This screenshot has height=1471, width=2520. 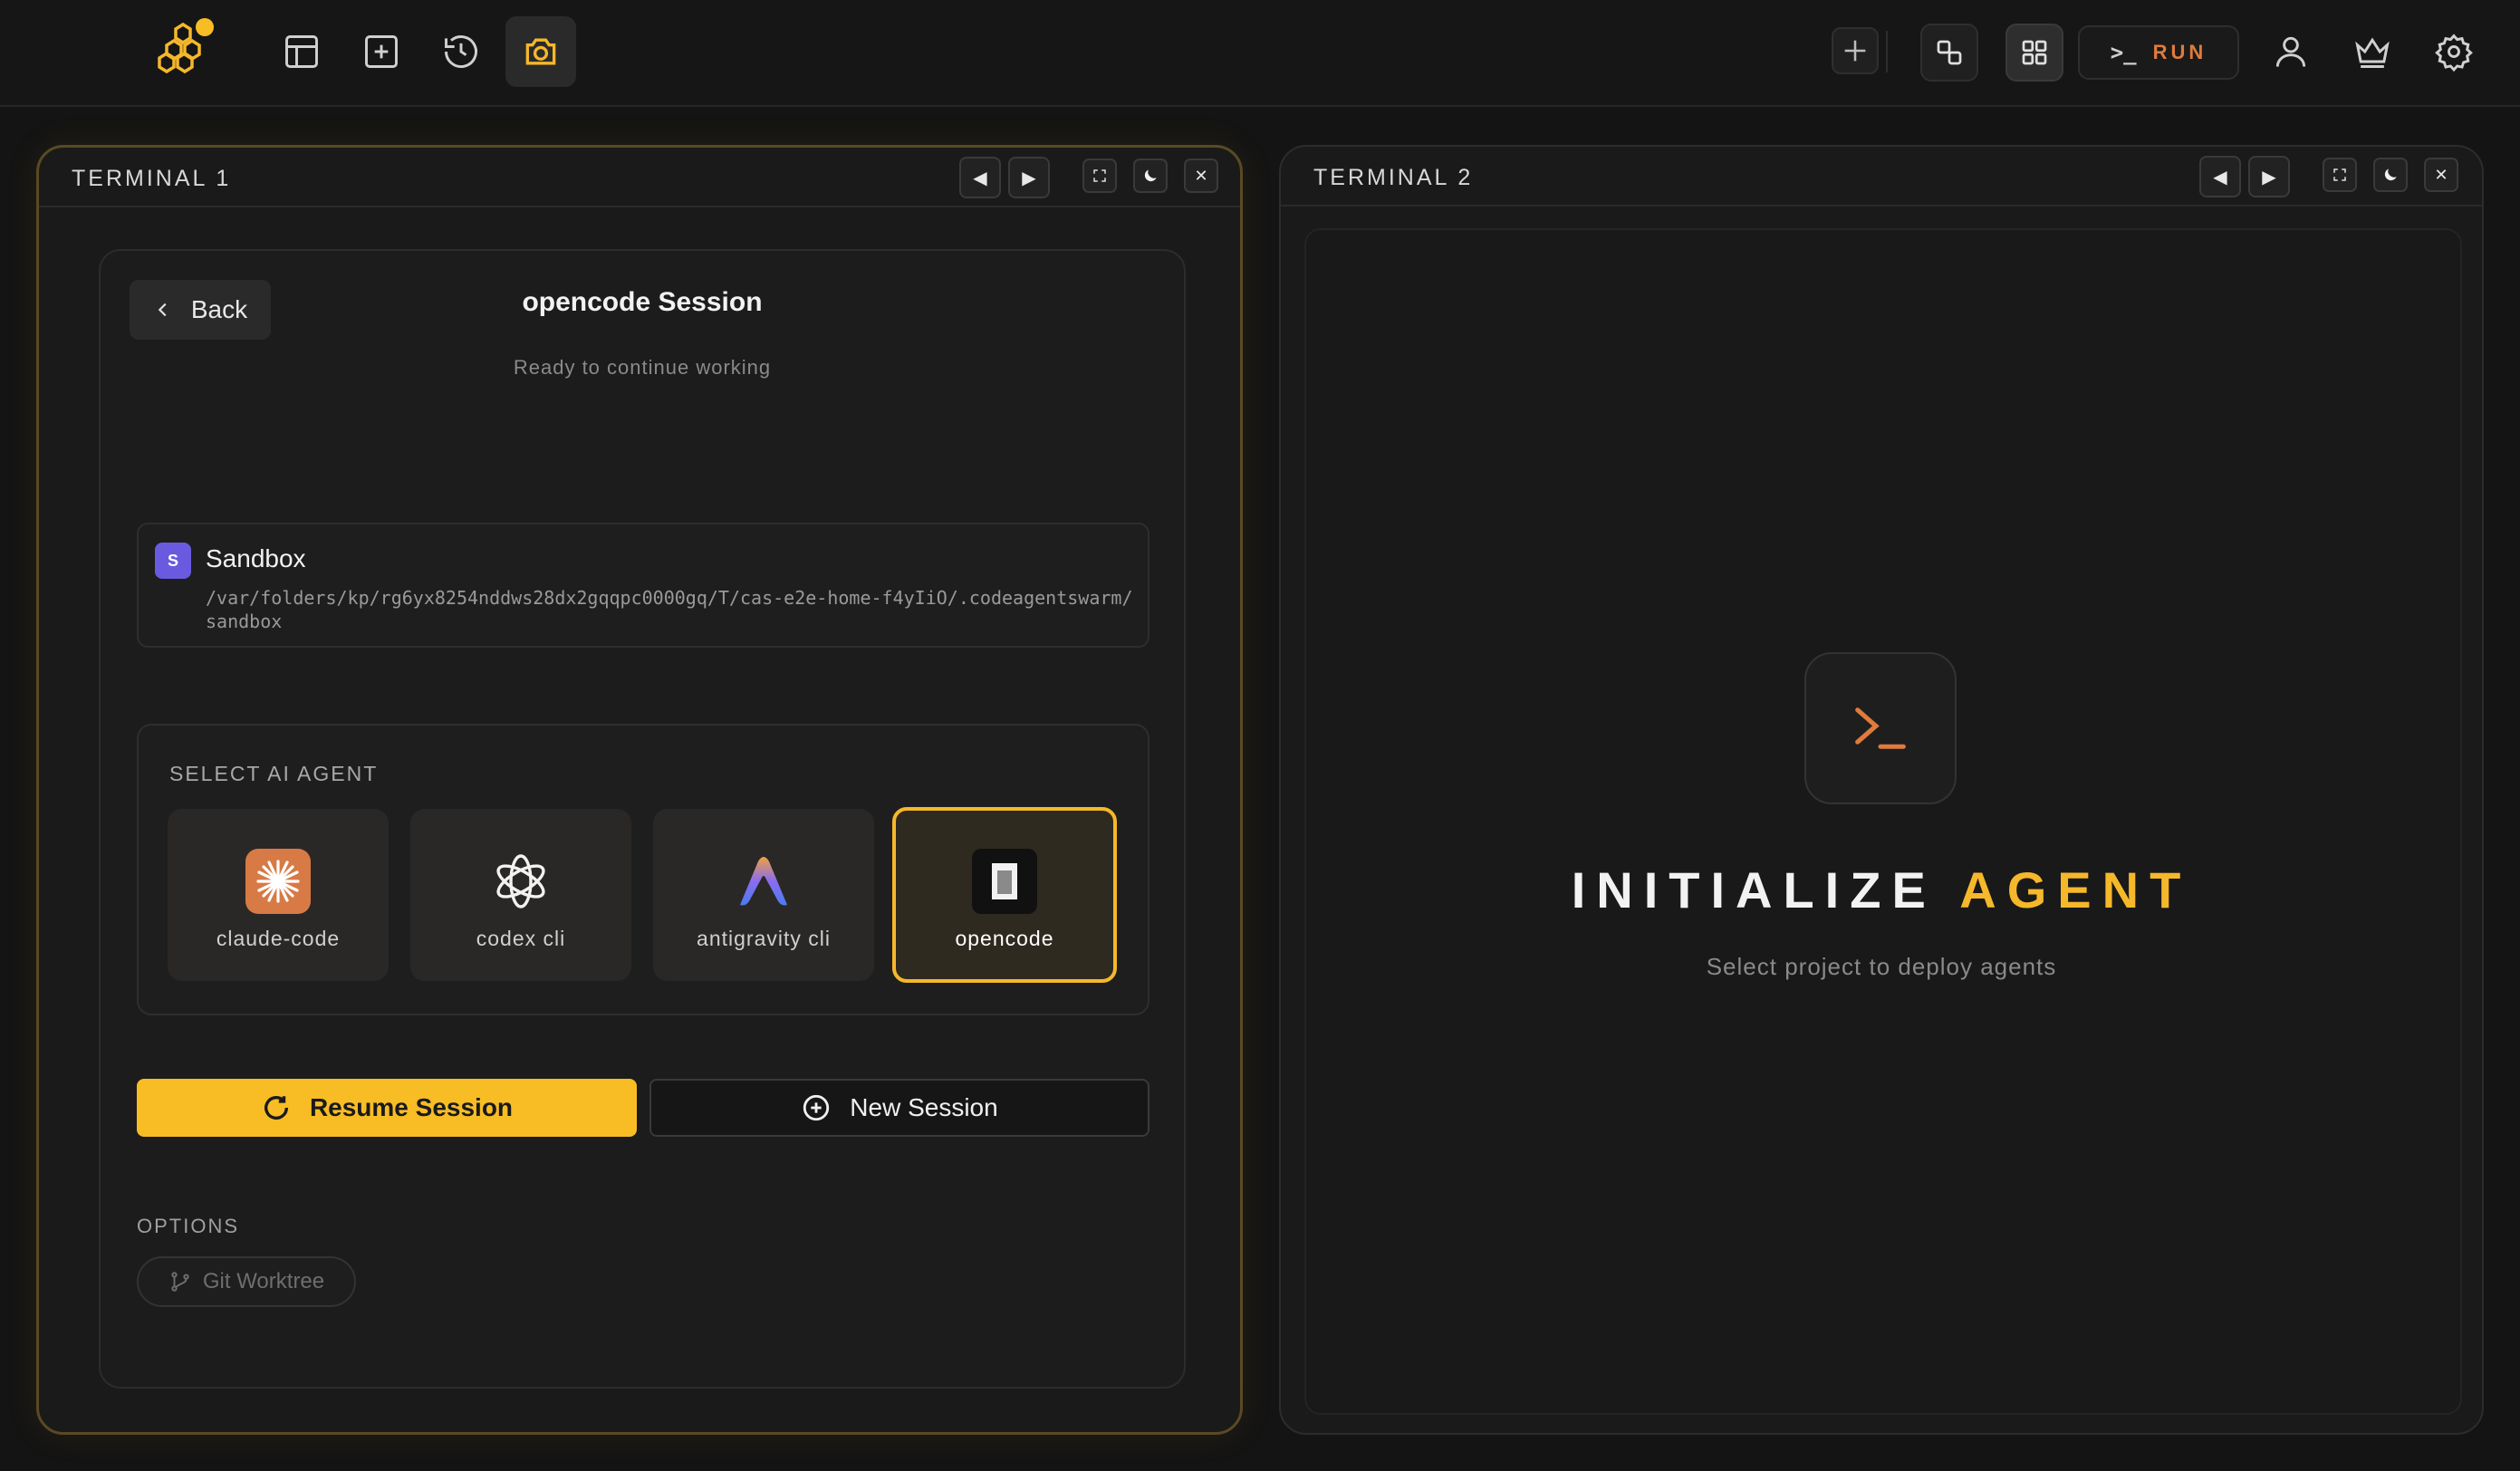 I want to click on terminal-1-header: TERMINAL 1 ◀ ▶ ✕, so click(x=639, y=177).